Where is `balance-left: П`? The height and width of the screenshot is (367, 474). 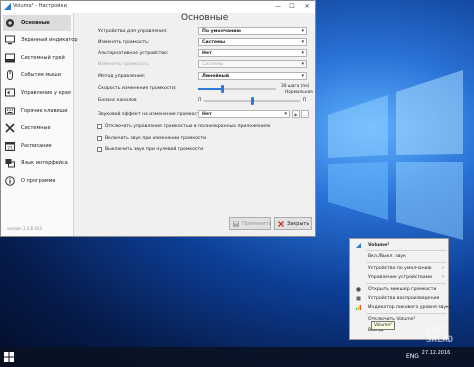
balance-left: П is located at coordinates (200, 100).